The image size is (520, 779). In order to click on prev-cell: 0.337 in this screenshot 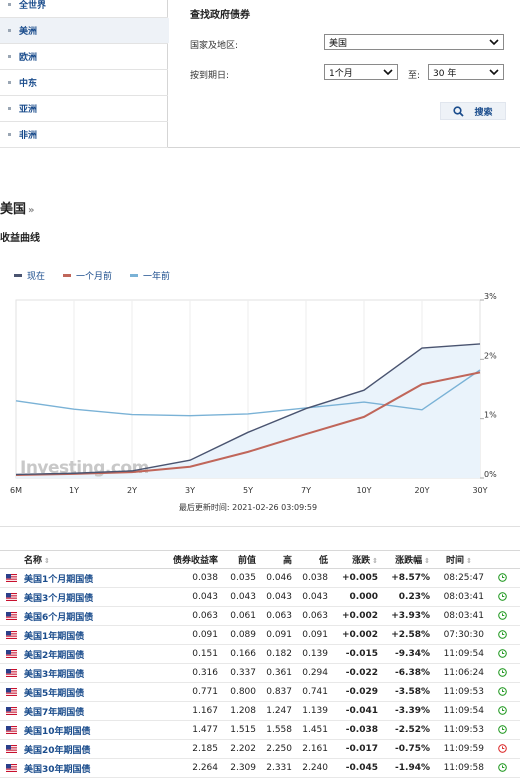, I will do `click(241, 673)`.